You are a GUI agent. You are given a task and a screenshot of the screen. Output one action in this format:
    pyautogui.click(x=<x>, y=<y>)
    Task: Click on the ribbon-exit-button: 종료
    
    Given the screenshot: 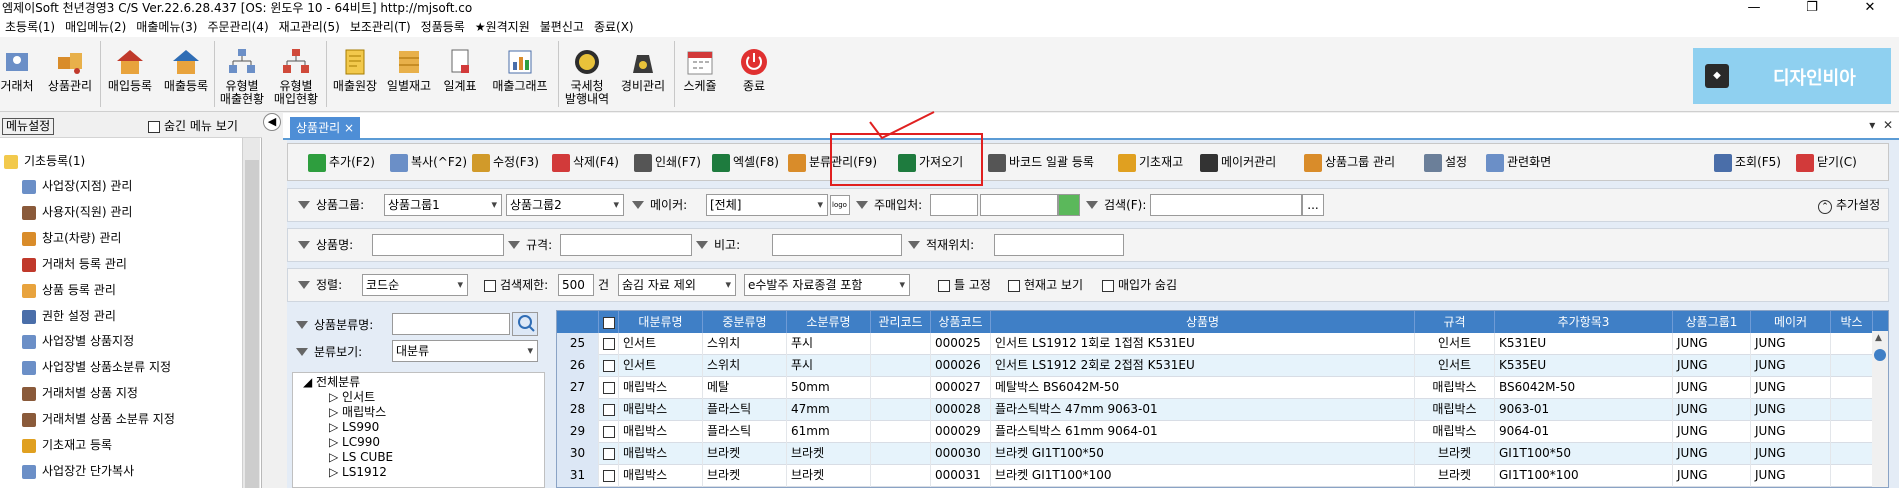 What is the action you would take?
    pyautogui.click(x=754, y=70)
    